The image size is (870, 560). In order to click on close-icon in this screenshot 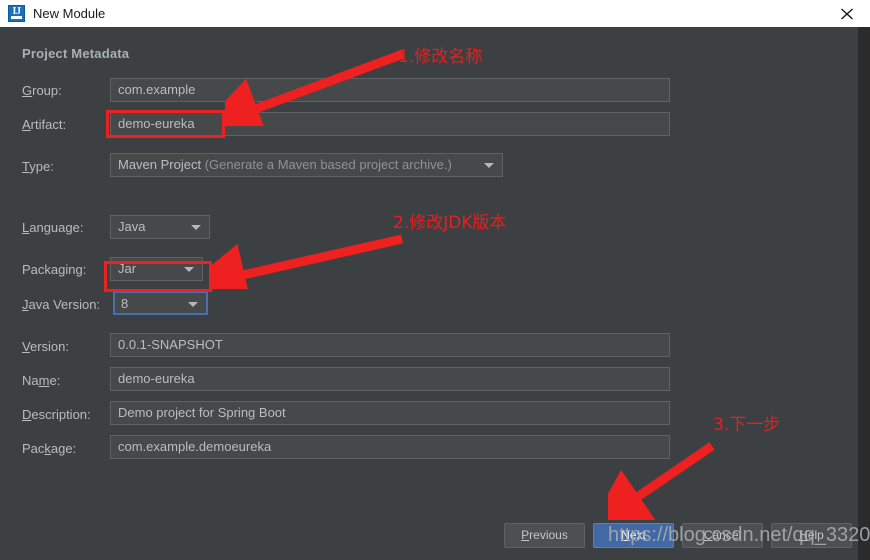, I will do `click(847, 14)`.